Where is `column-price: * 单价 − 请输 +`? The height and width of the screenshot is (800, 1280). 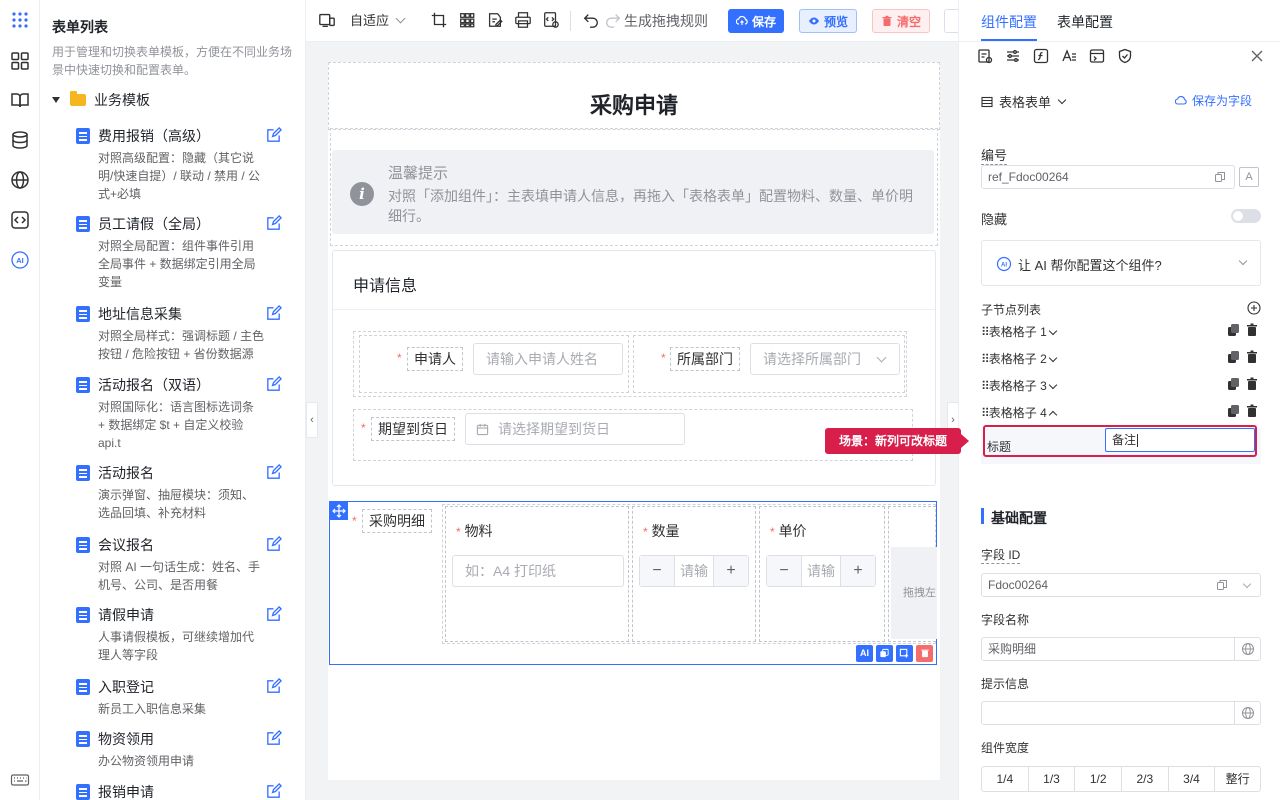
column-price: * 单价 − 请输 + is located at coordinates (822, 574).